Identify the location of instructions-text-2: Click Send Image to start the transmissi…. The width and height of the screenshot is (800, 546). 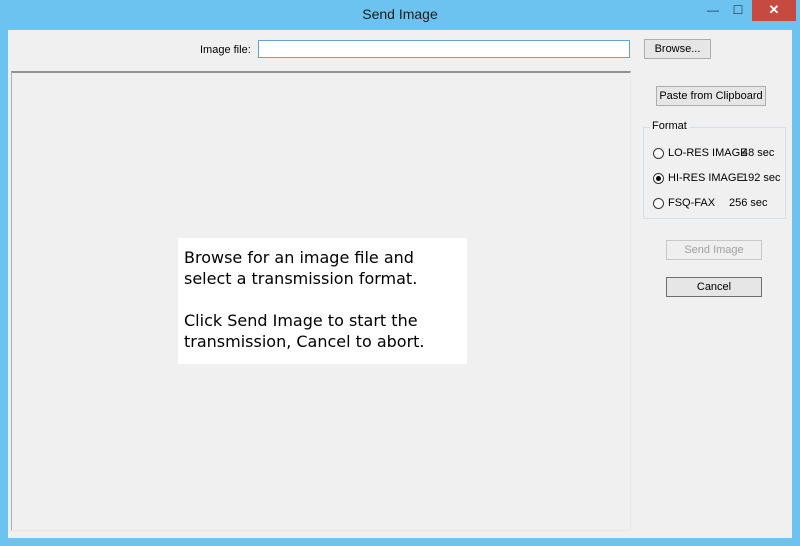
(304, 331).